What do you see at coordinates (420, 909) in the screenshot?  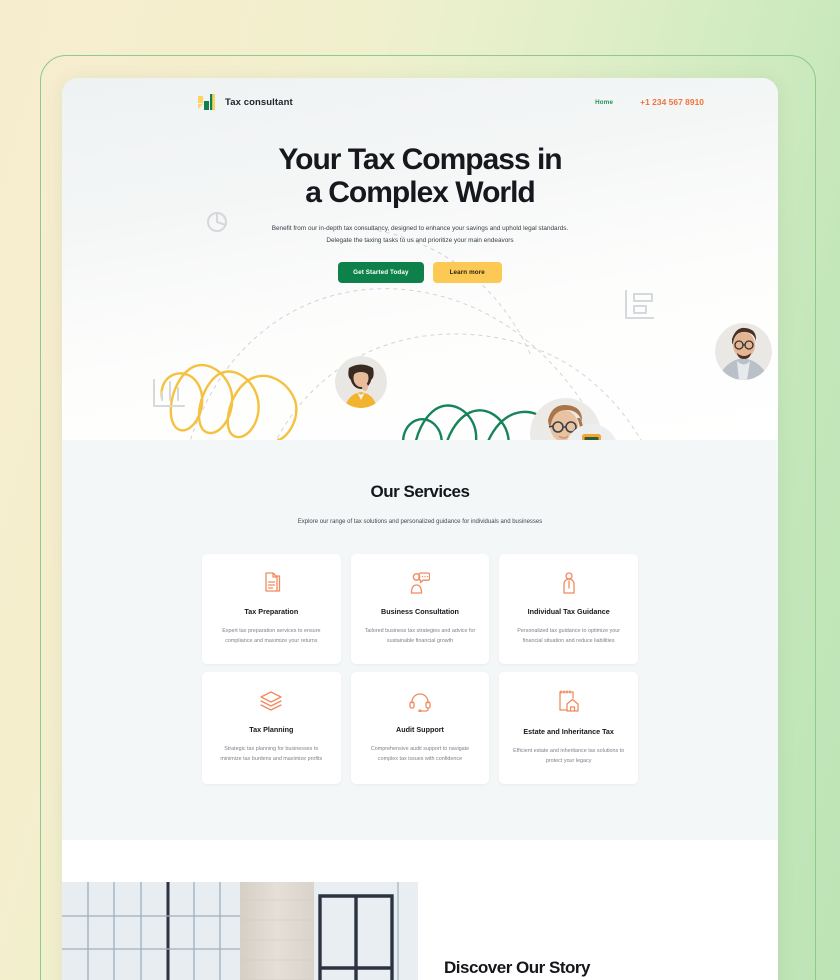 I see `story-section: Discover Our Story` at bounding box center [420, 909].